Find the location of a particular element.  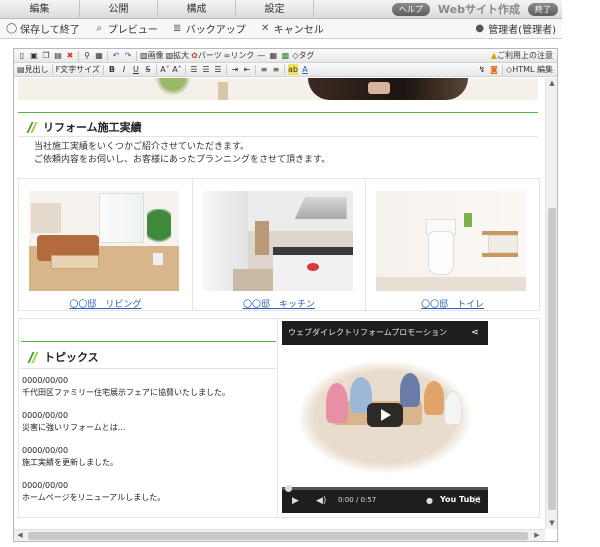

strike-icon: S̶ is located at coordinates (148, 69).